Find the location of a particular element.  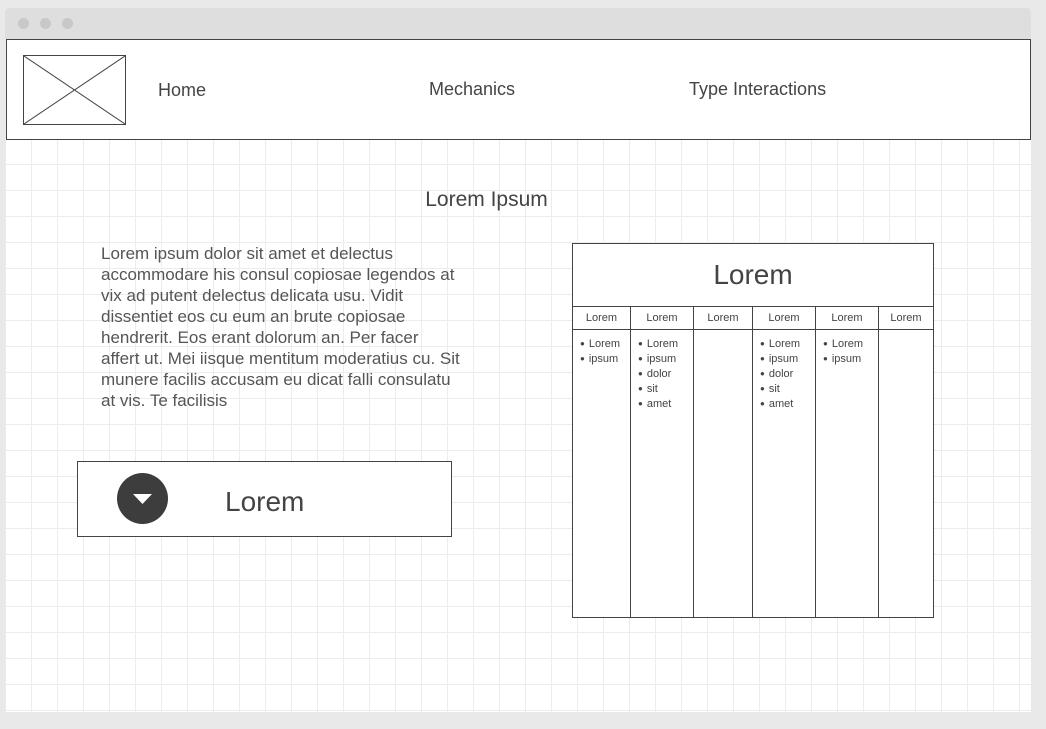

navbar: Home Mechanics Type Interactions is located at coordinates (518, 89).